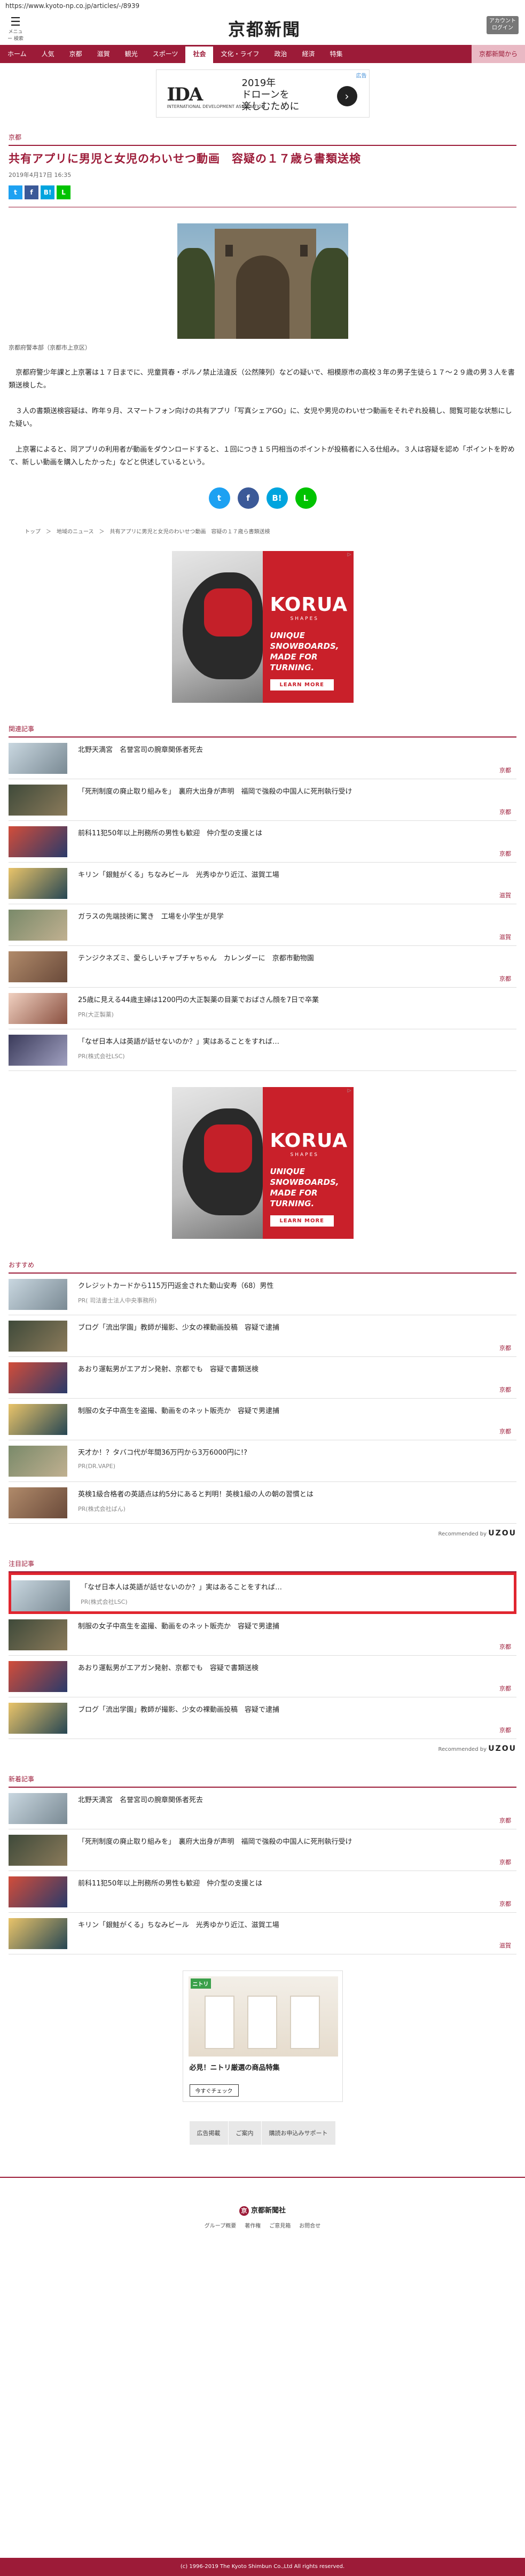 The height and width of the screenshot is (2576, 525). What do you see at coordinates (298, 2133) in the screenshot?
I see `footer-link: 購読お申込みサポート` at bounding box center [298, 2133].